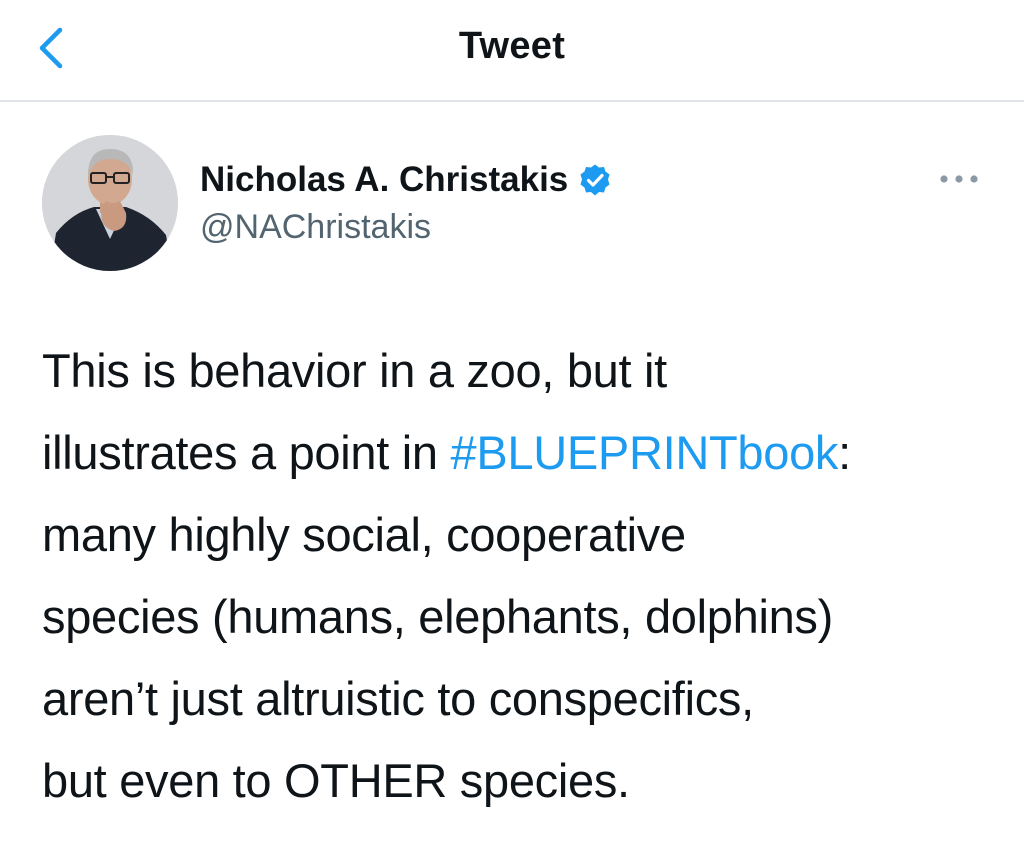  I want to click on top-bar: Tweet, so click(512, 51).